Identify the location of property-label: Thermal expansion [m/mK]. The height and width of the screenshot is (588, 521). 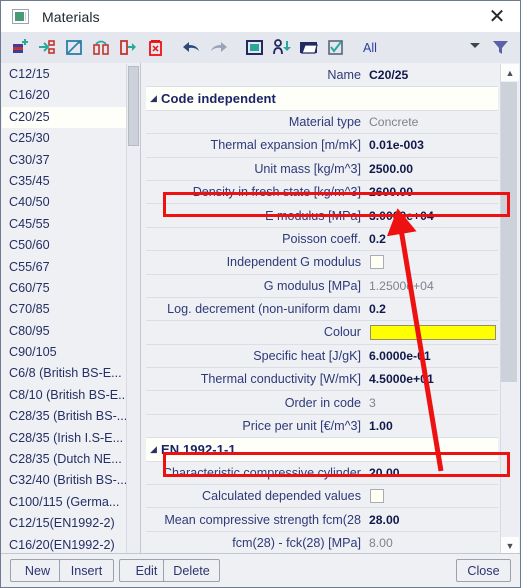
(285, 145).